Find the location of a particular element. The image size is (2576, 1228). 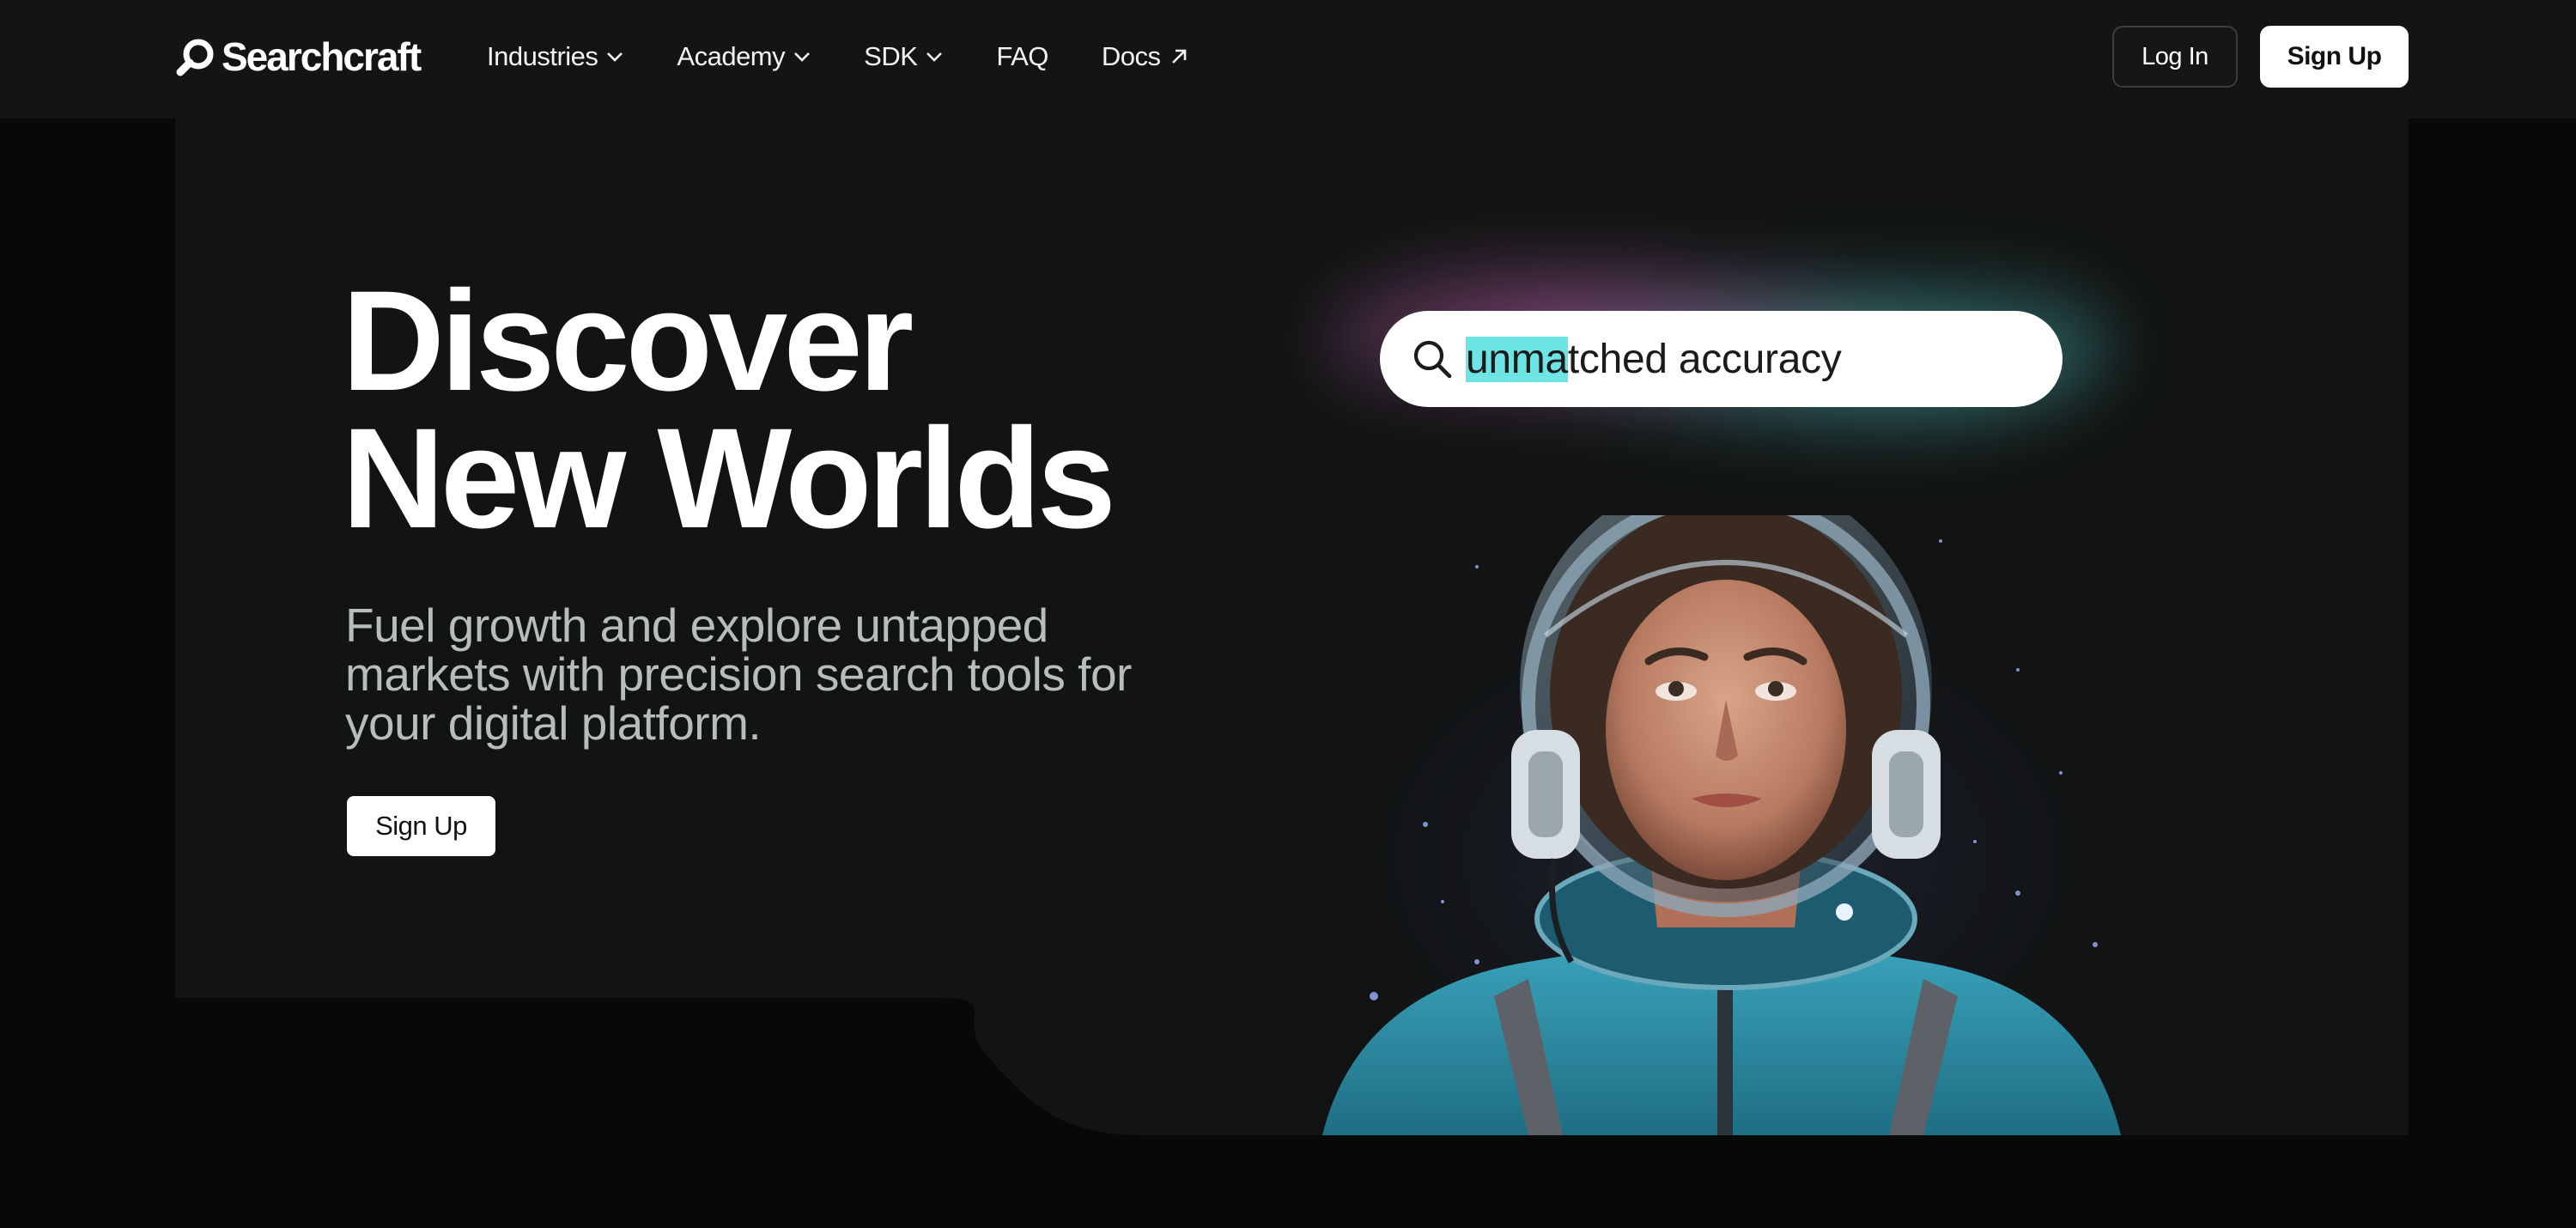

hero-headline-line-1: Discover is located at coordinates (628, 341).